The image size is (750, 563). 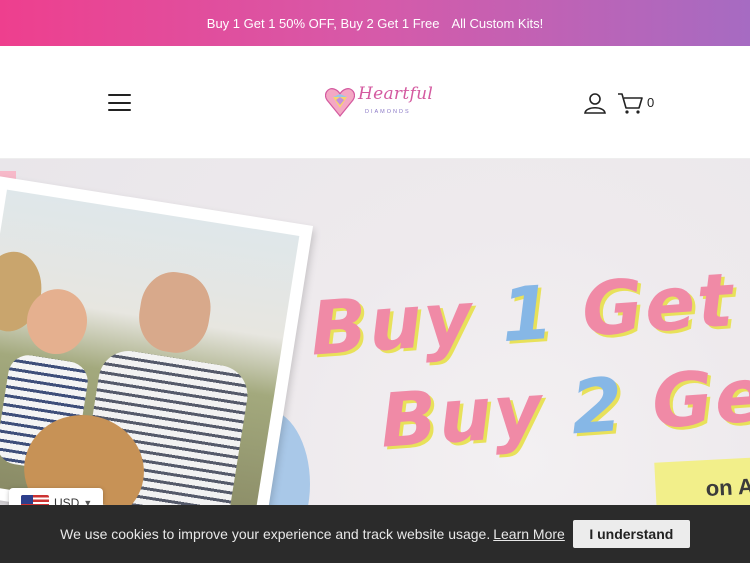 What do you see at coordinates (529, 534) in the screenshot?
I see `learn-more-link: Learn More` at bounding box center [529, 534].